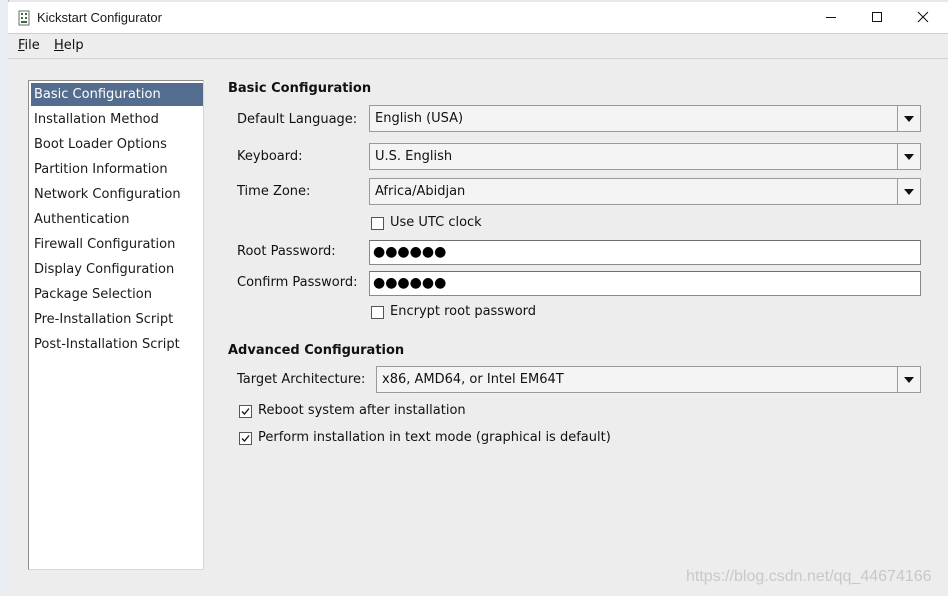 Image resolution: width=948 pixels, height=596 pixels. What do you see at coordinates (410, 283) in the screenshot?
I see `confirm-password-value: ●●●●●●` at bounding box center [410, 283].